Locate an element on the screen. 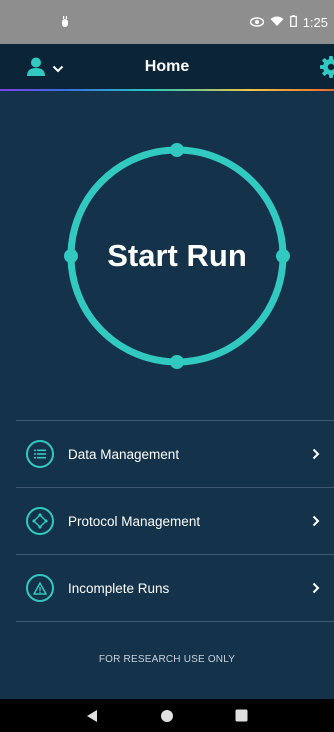  menu-item-data-management: Data Management is located at coordinates (175, 454).